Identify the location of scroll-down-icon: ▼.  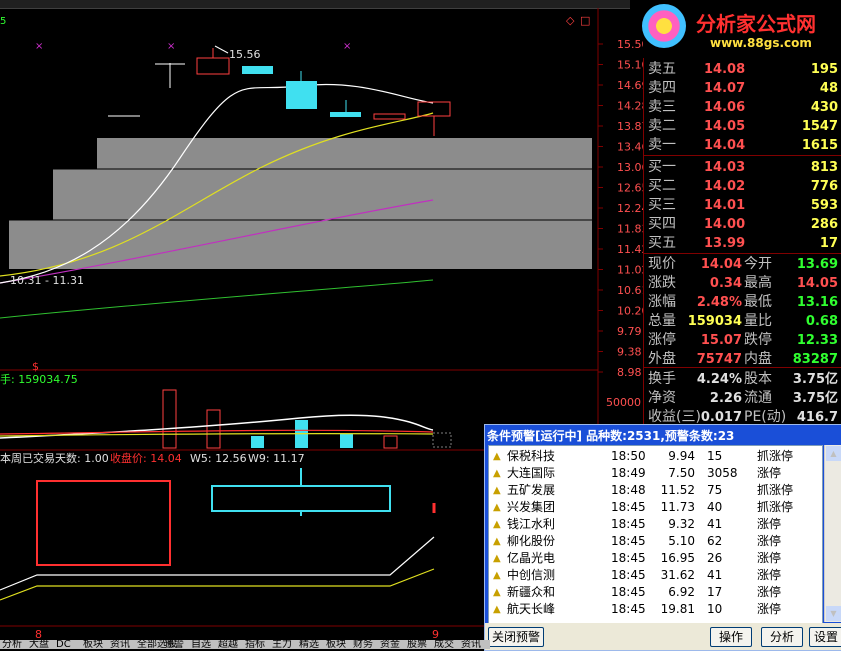
(833, 613).